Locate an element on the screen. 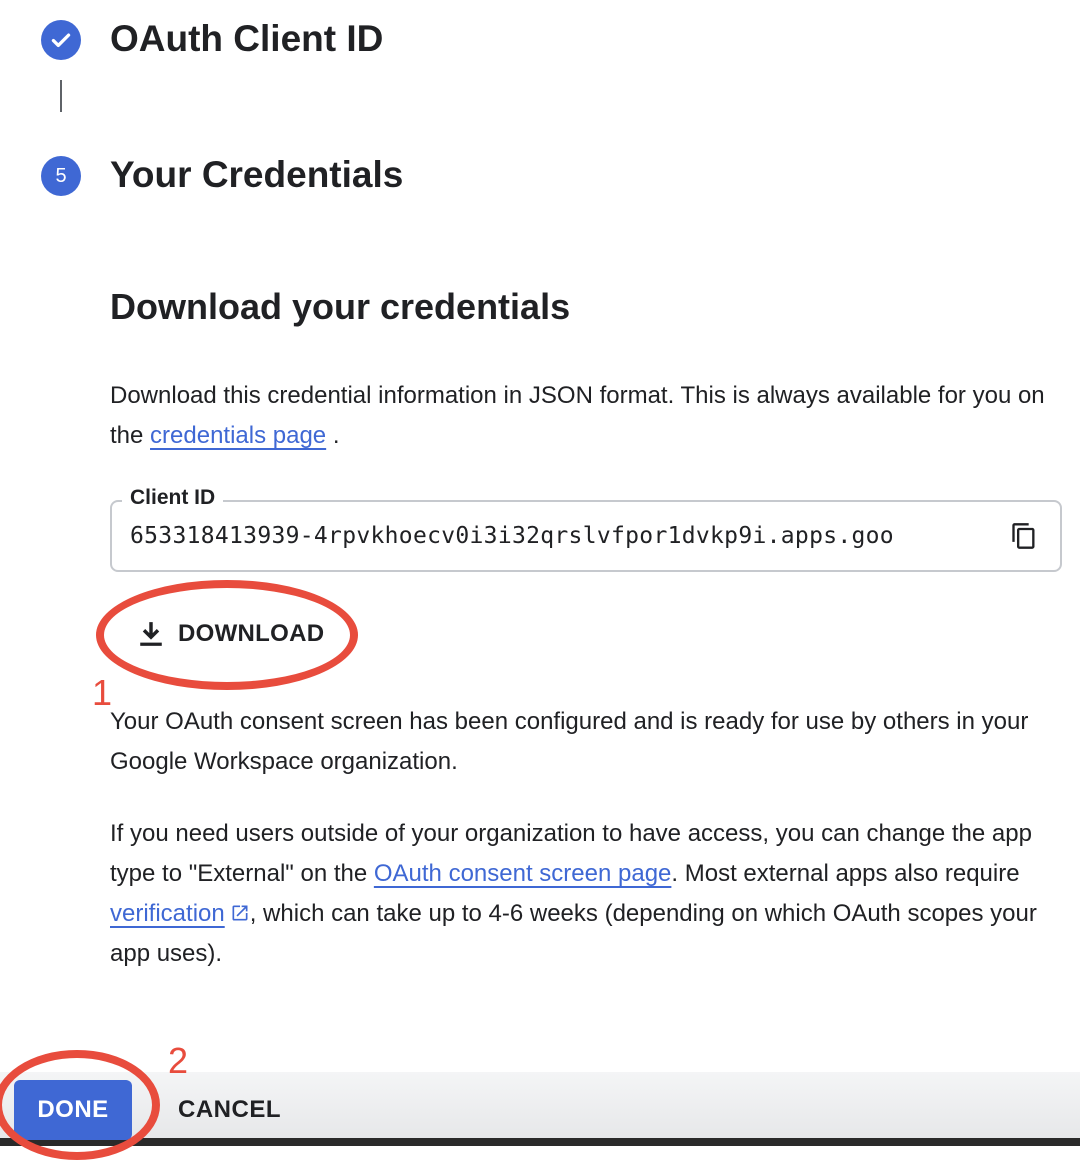 The height and width of the screenshot is (1160, 1080). action-footer is located at coordinates (540, 1109).